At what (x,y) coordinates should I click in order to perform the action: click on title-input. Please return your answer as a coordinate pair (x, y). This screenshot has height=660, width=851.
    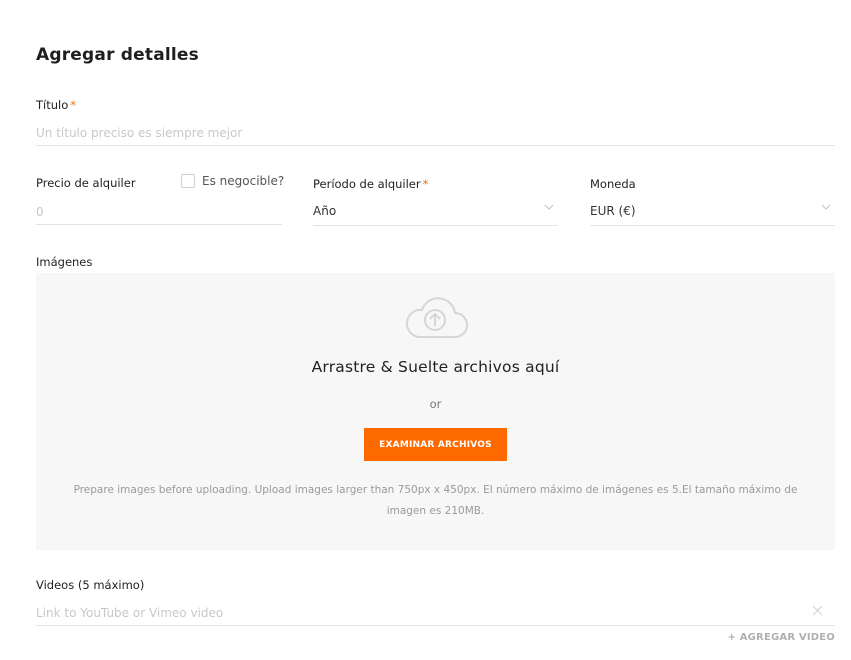
    Looking at the image, I should click on (435, 133).